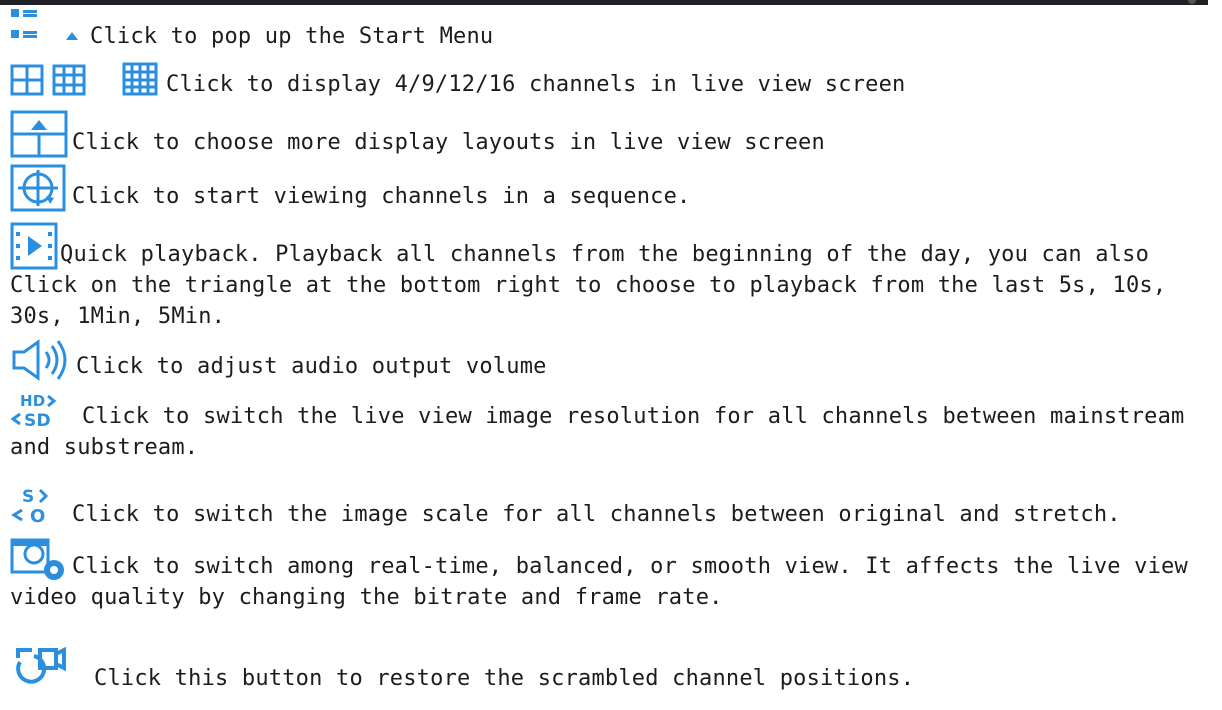 This screenshot has height=710, width=1222. I want to click on top-toolbar-strip, so click(604, 2).